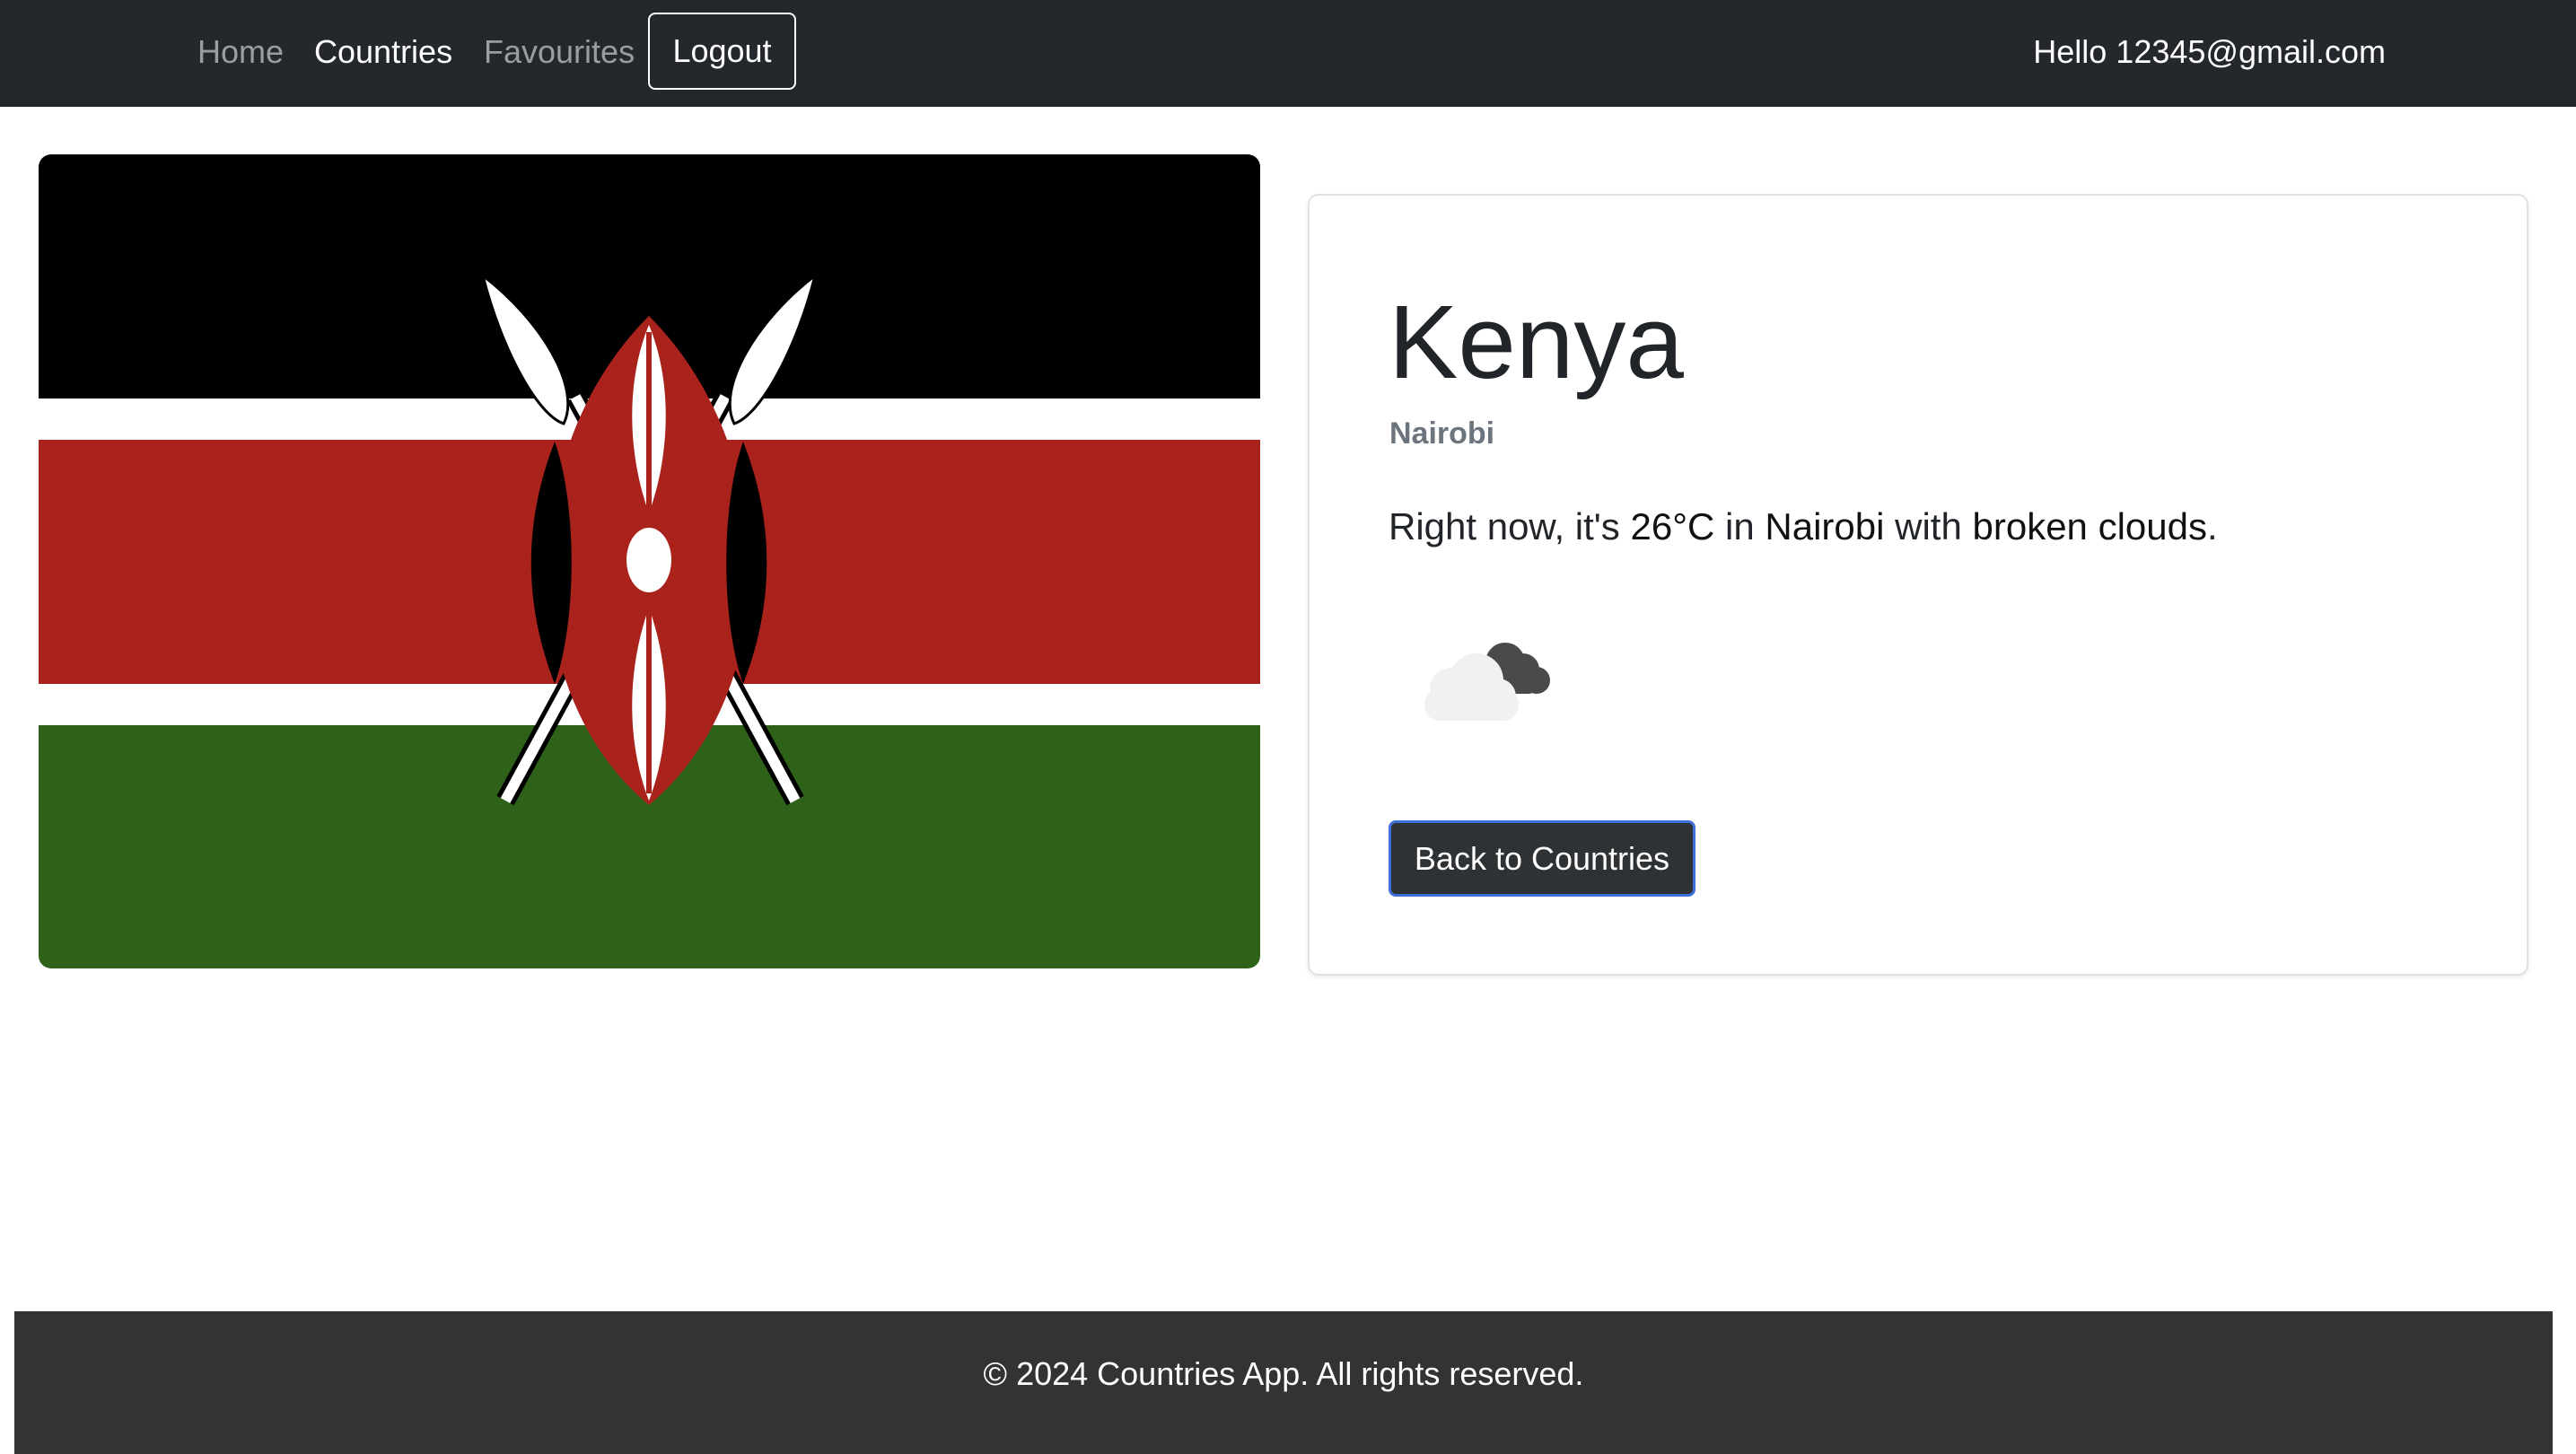 Image resolution: width=2576 pixels, height=1454 pixels. Describe the element at coordinates (1542, 858) in the screenshot. I see `back-to-countries-button: Back to Countries` at that location.